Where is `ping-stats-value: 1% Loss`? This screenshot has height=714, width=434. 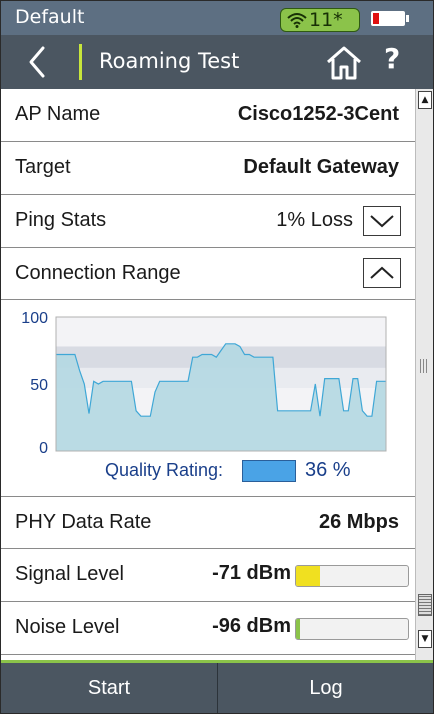
ping-stats-value: 1% Loss is located at coordinates (314, 220).